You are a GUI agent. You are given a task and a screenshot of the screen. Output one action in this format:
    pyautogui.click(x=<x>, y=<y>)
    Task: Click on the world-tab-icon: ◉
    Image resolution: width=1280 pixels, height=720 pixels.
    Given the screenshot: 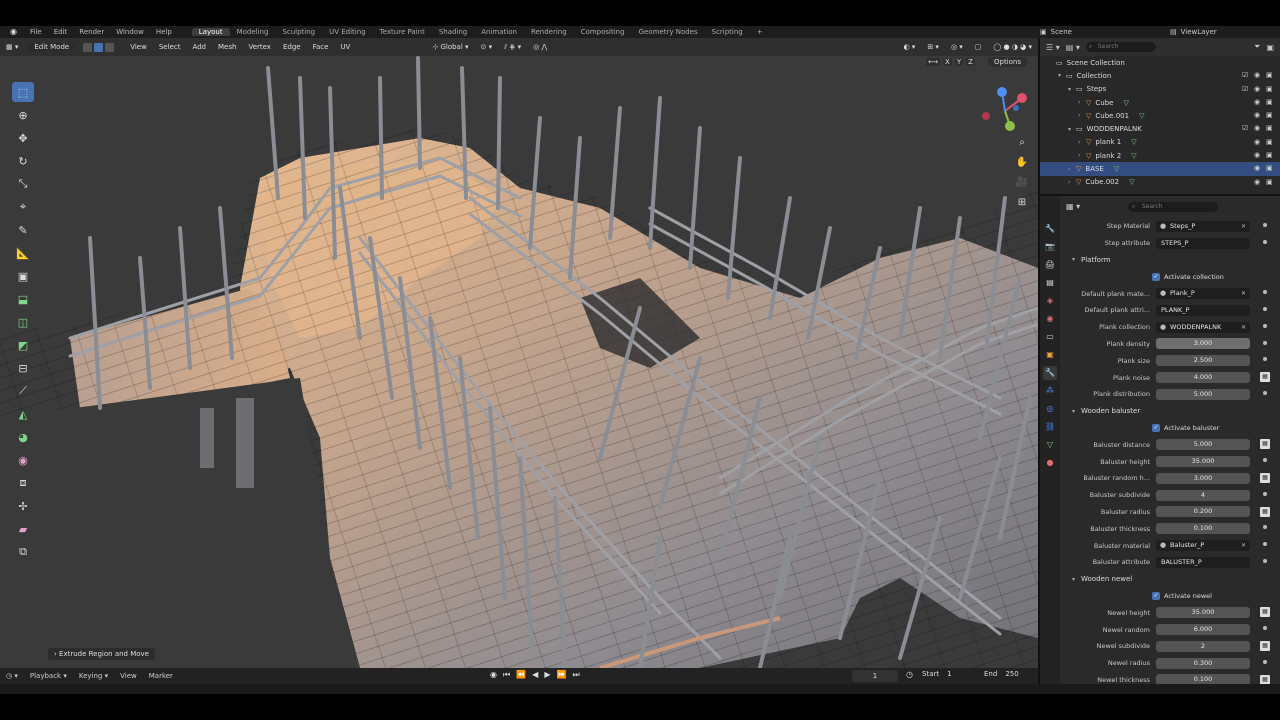 What is the action you would take?
    pyautogui.click(x=1050, y=319)
    